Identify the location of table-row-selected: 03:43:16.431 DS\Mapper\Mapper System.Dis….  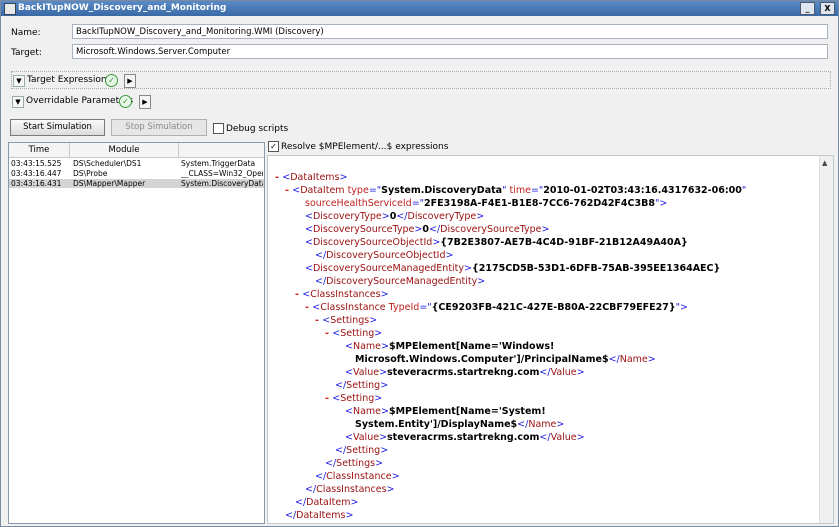
(136, 183).